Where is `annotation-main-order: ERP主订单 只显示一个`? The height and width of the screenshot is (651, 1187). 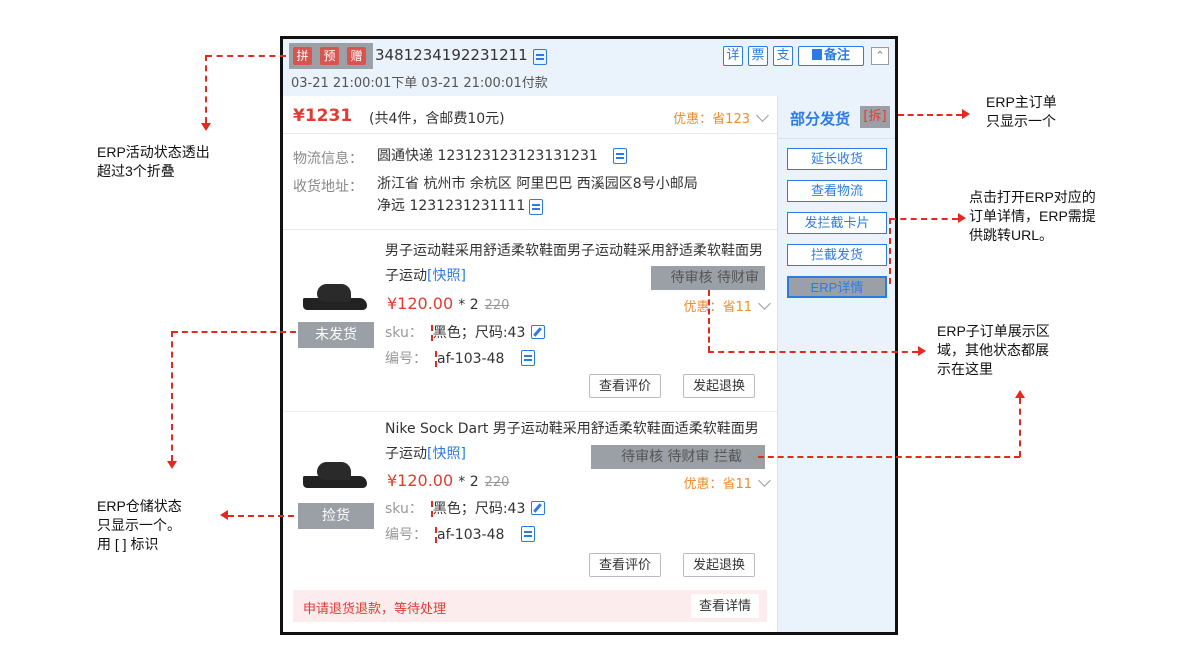
annotation-main-order: ERP主订单 只显示一个 is located at coordinates (1021, 112).